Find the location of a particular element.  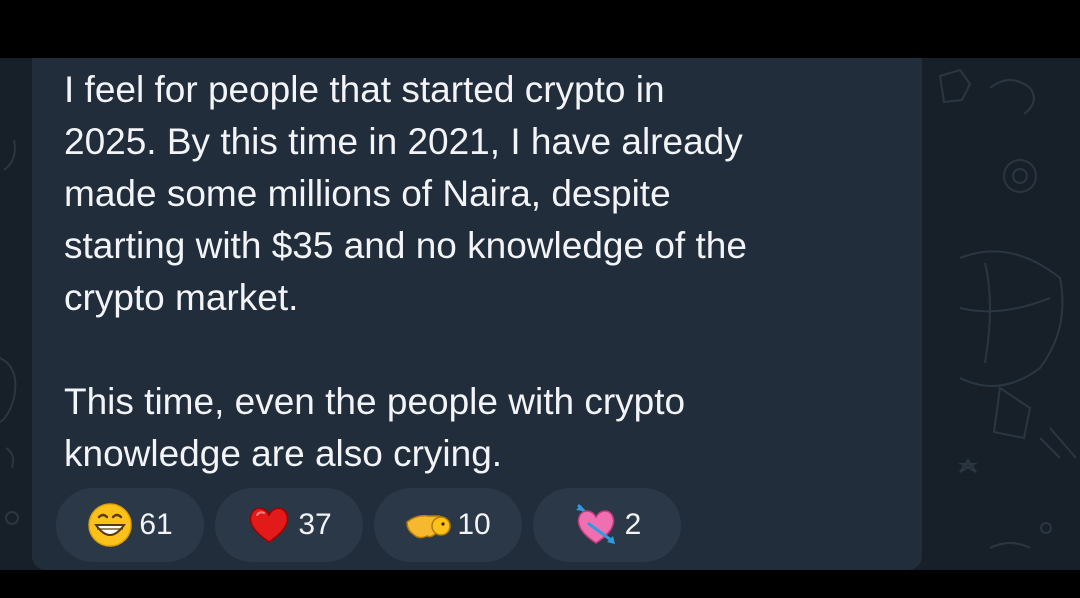

reaction-pointing-hand: 10 is located at coordinates (448, 525).